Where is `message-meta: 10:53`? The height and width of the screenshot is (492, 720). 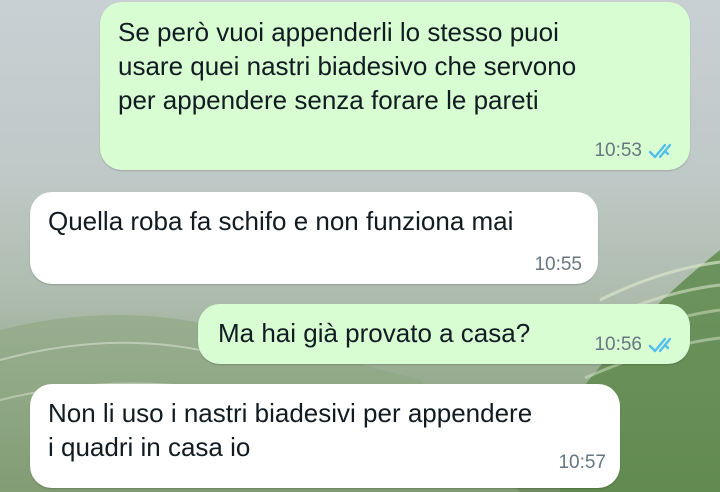 message-meta: 10:53 is located at coordinates (636, 151).